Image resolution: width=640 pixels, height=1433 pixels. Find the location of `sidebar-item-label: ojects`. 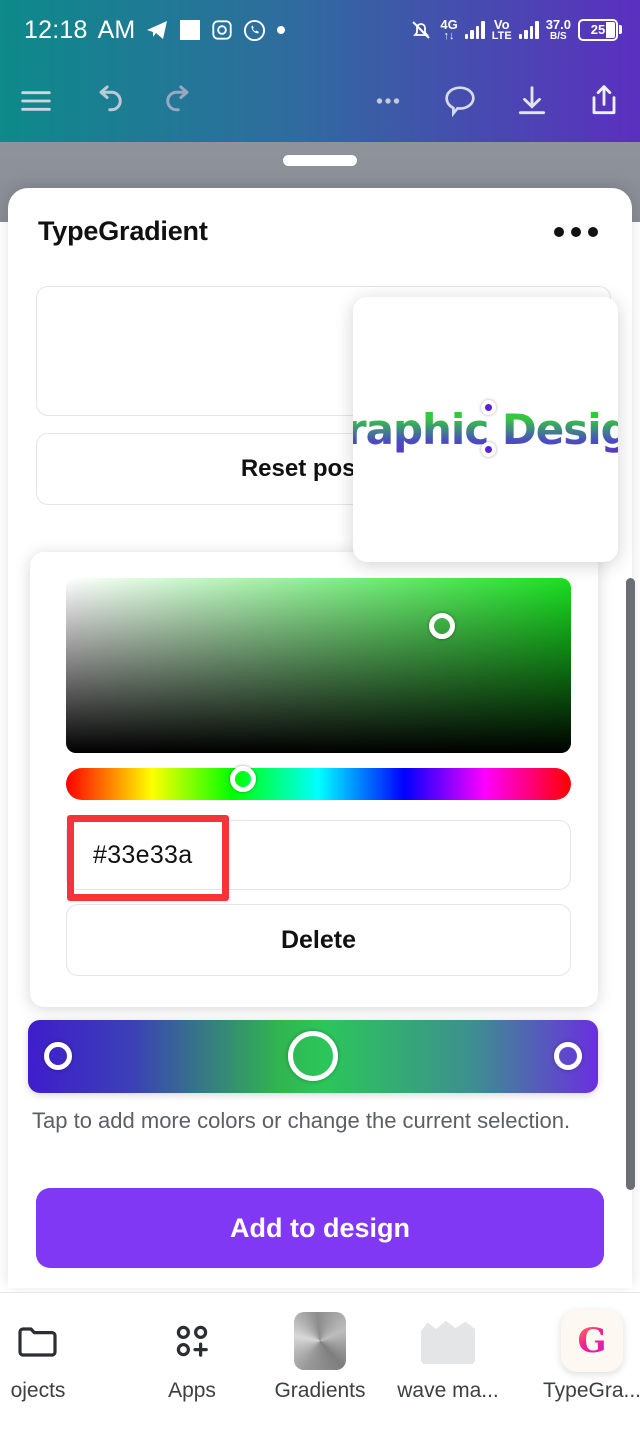

sidebar-item-label: ojects is located at coordinates (38, 1390).